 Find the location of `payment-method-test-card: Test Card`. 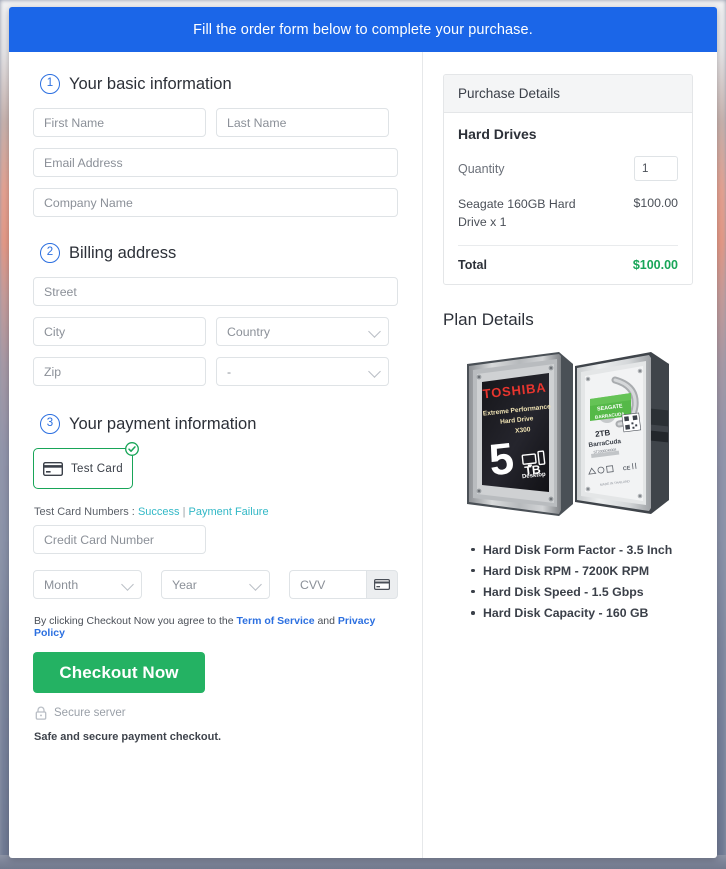

payment-method-test-card: Test Card is located at coordinates (83, 468).